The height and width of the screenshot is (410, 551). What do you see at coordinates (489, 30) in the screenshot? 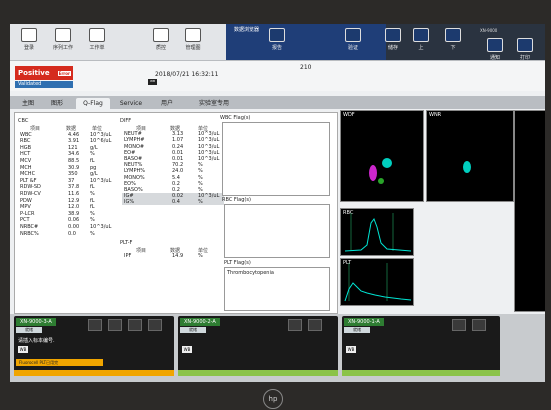
I see `analyzer-label: XN-9000` at bounding box center [489, 30].